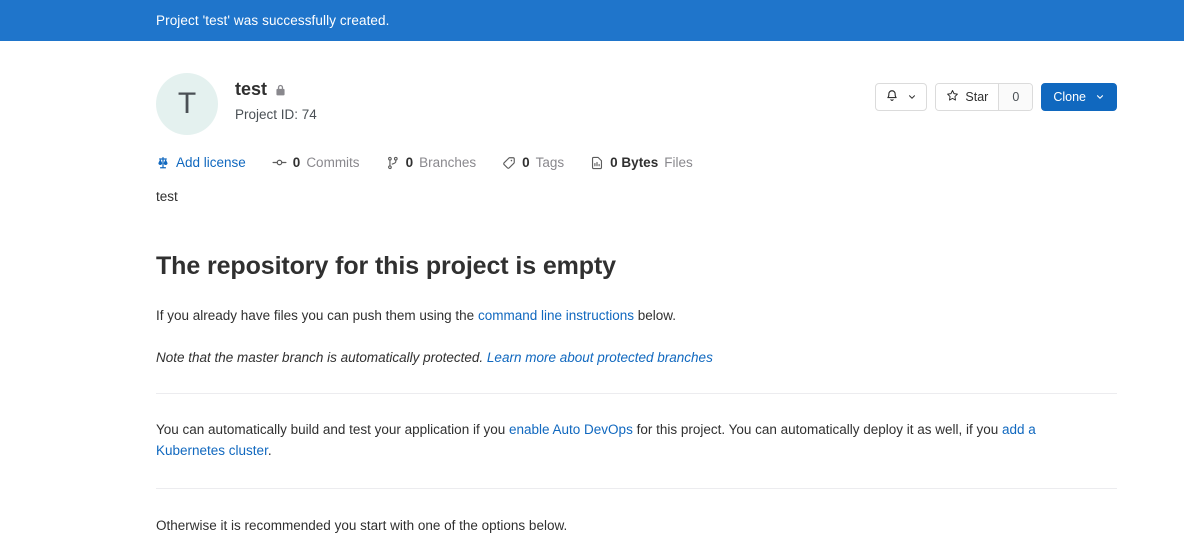 Image resolution: width=1184 pixels, height=542 pixels. What do you see at coordinates (533, 162) in the screenshot?
I see `stat-tags: 0 Tags` at bounding box center [533, 162].